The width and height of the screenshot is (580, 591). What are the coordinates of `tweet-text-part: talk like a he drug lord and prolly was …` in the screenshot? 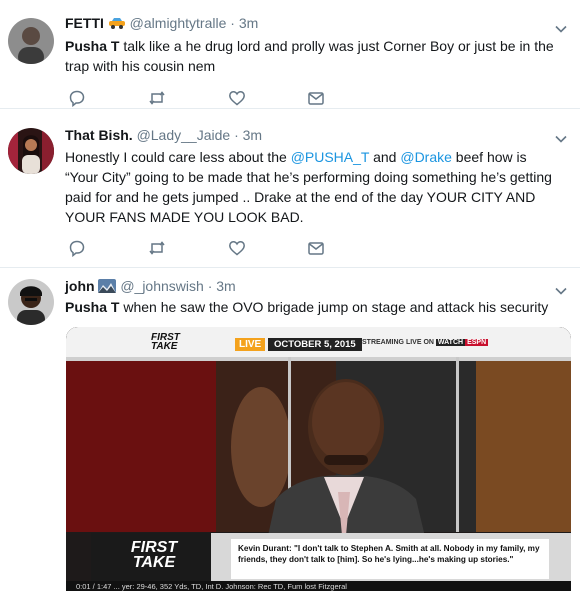 It's located at (309, 56).